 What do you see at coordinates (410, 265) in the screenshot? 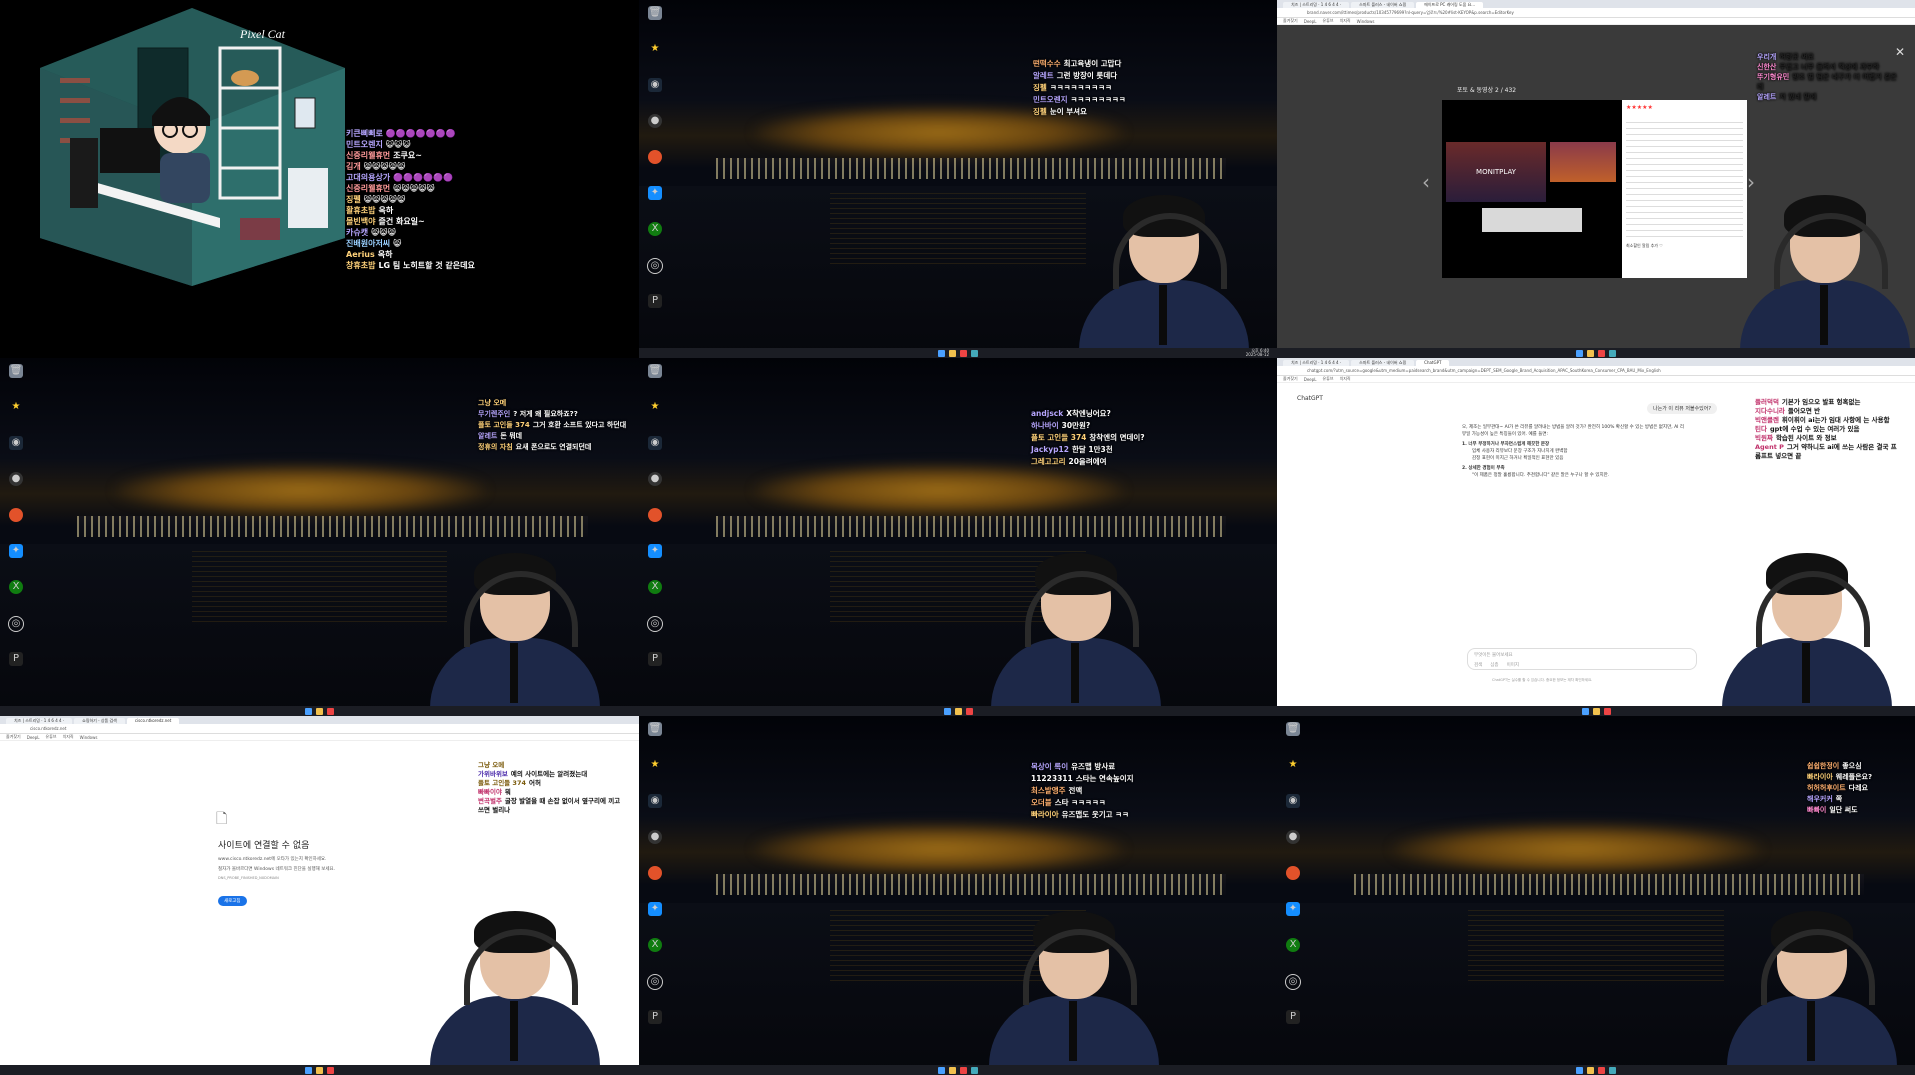
I see `chat-line: 창휴초밥 LG 팀 노히트할 것 같은데요` at bounding box center [410, 265].